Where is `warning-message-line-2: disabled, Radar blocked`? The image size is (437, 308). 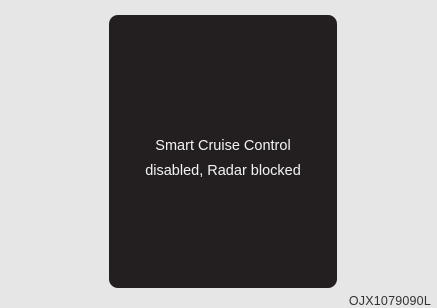
warning-message-line-2: disabled, Radar blocked is located at coordinates (223, 170).